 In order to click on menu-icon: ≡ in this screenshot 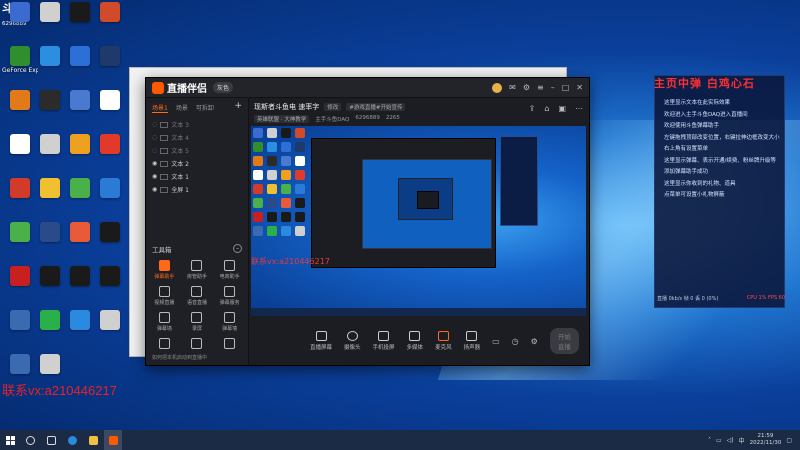, I will do `click(540, 87)`.